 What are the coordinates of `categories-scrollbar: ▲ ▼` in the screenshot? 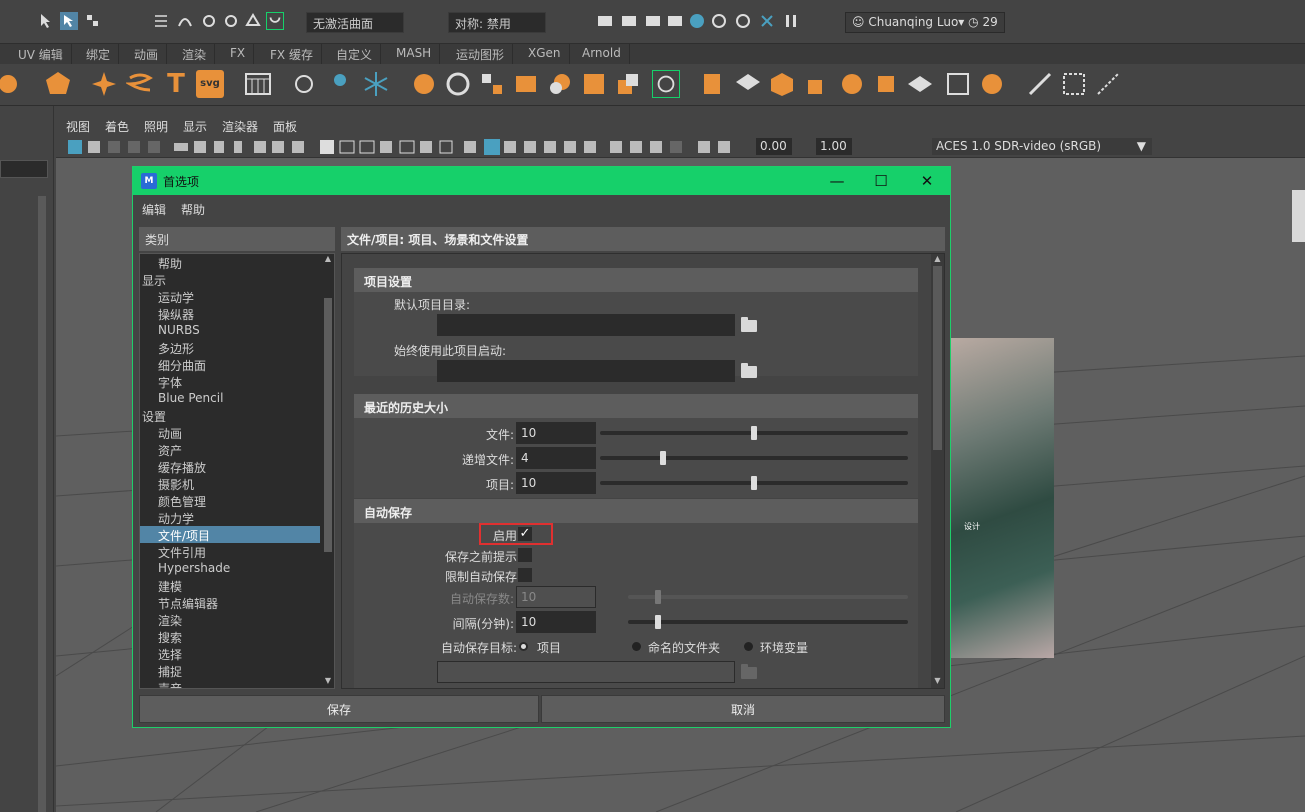 It's located at (328, 471).